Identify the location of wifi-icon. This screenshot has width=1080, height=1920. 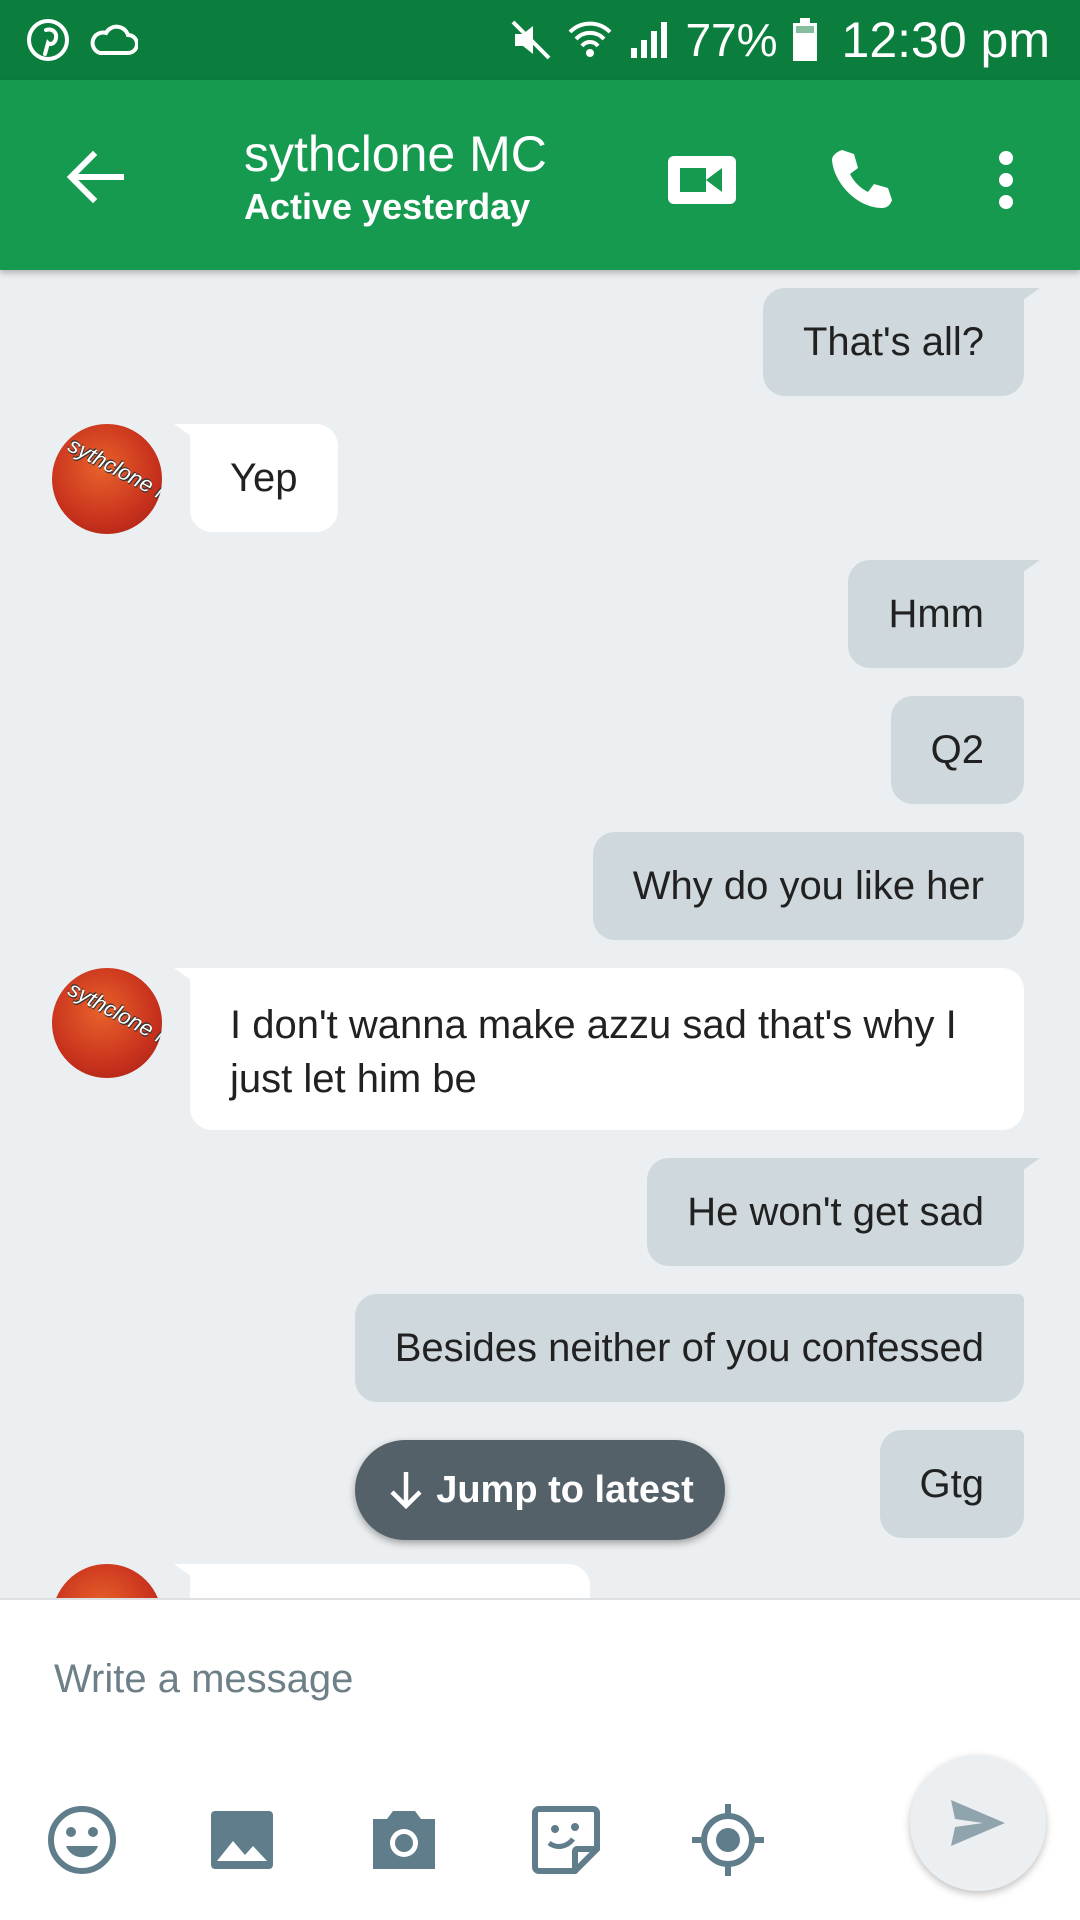
(590, 40).